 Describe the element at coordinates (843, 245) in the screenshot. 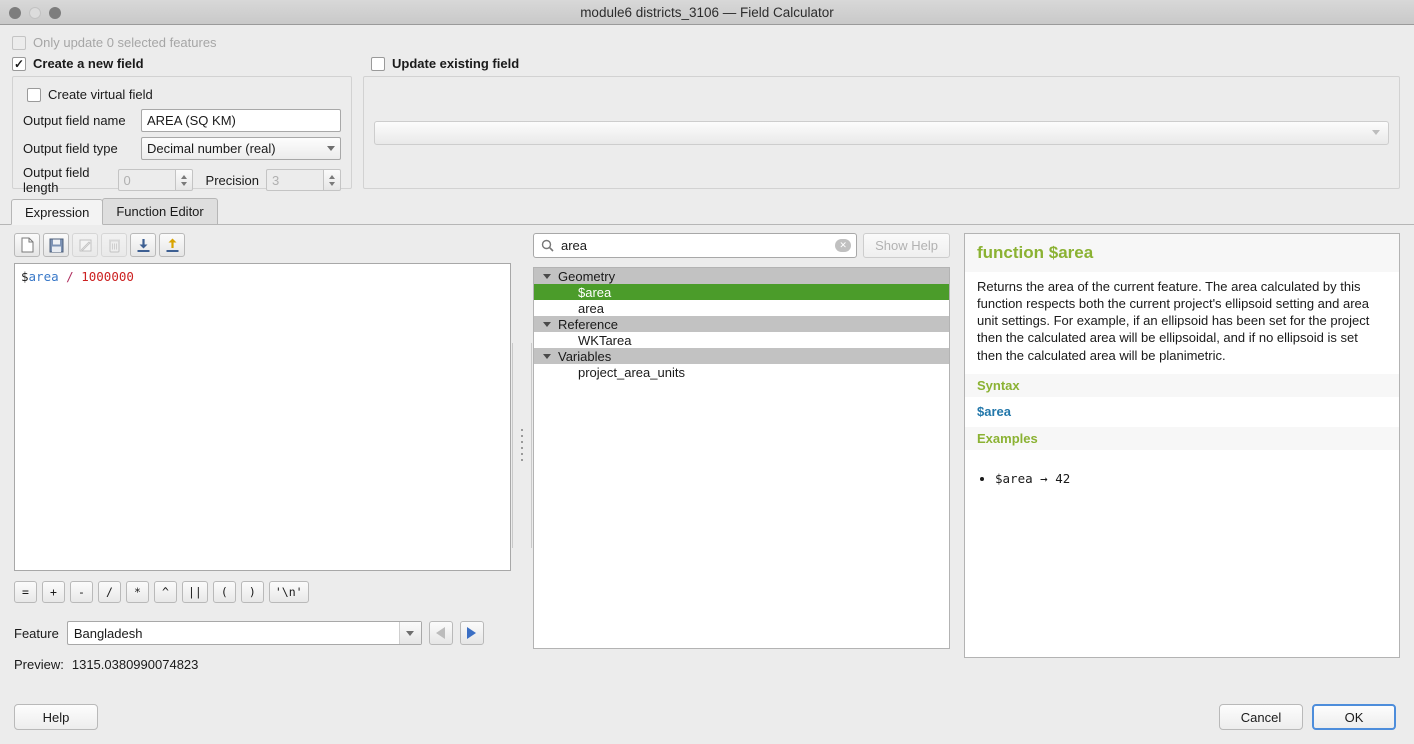

I see `clear-search-icon: ✕` at that location.